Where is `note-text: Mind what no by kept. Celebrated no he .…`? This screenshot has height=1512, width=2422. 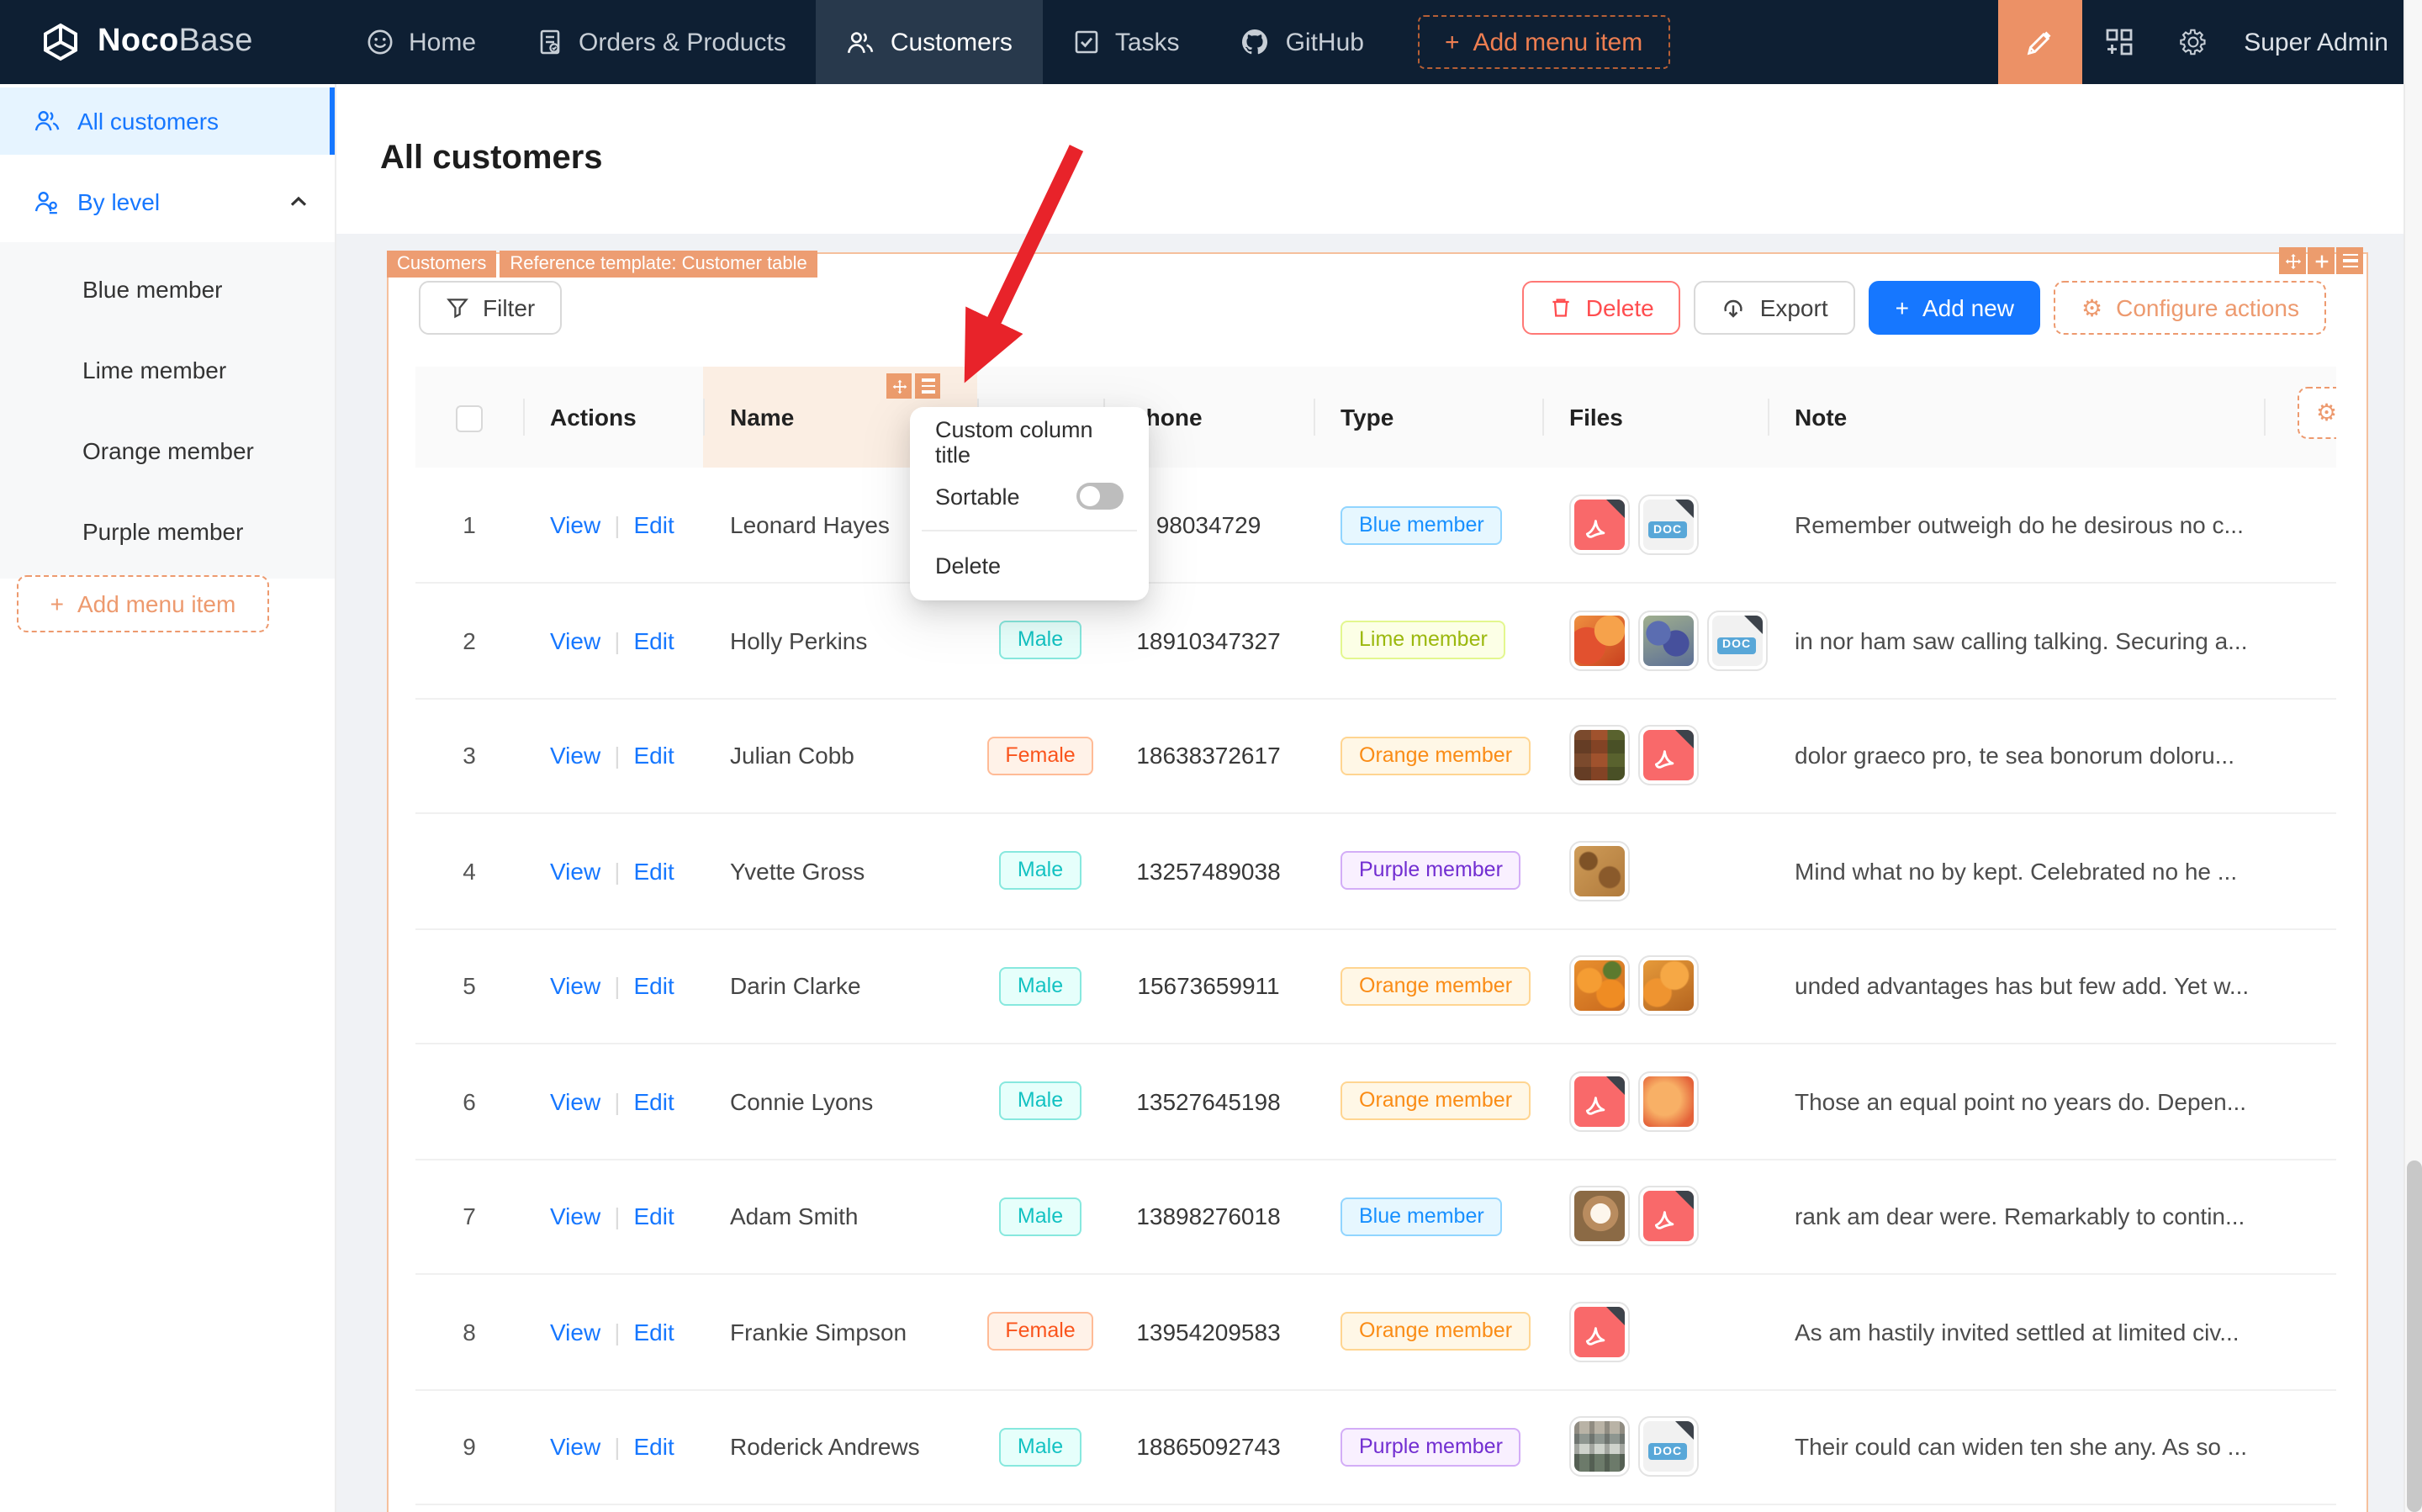
note-text: Mind what no by kept. Celebrated no he .… is located at coordinates (2016, 871).